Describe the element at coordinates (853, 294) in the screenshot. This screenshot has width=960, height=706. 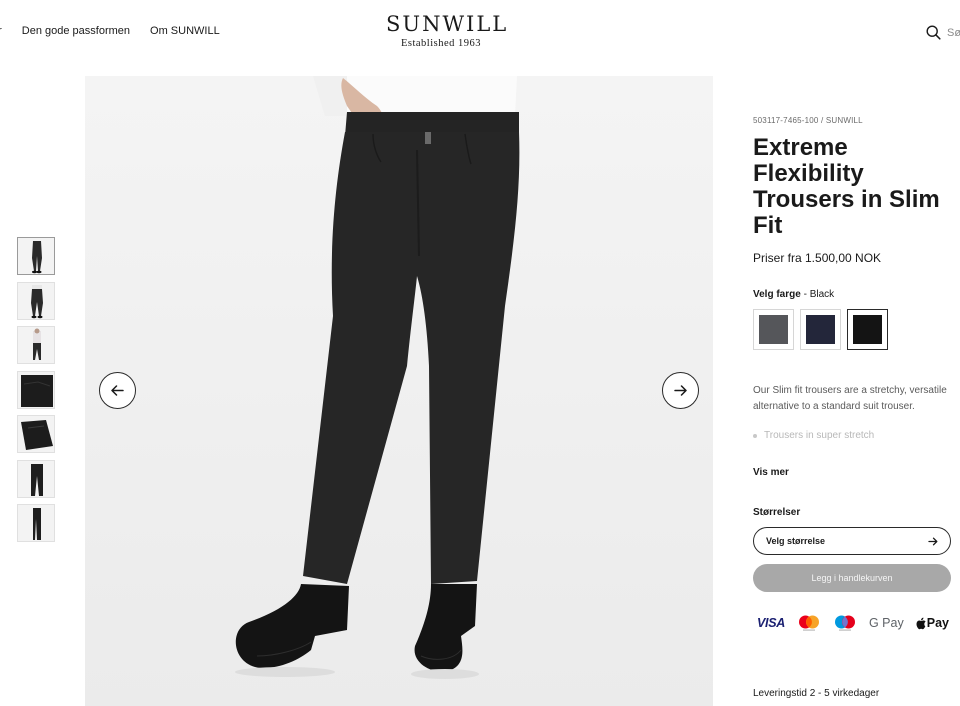
I see `color-label: Velg farge - Black` at that location.